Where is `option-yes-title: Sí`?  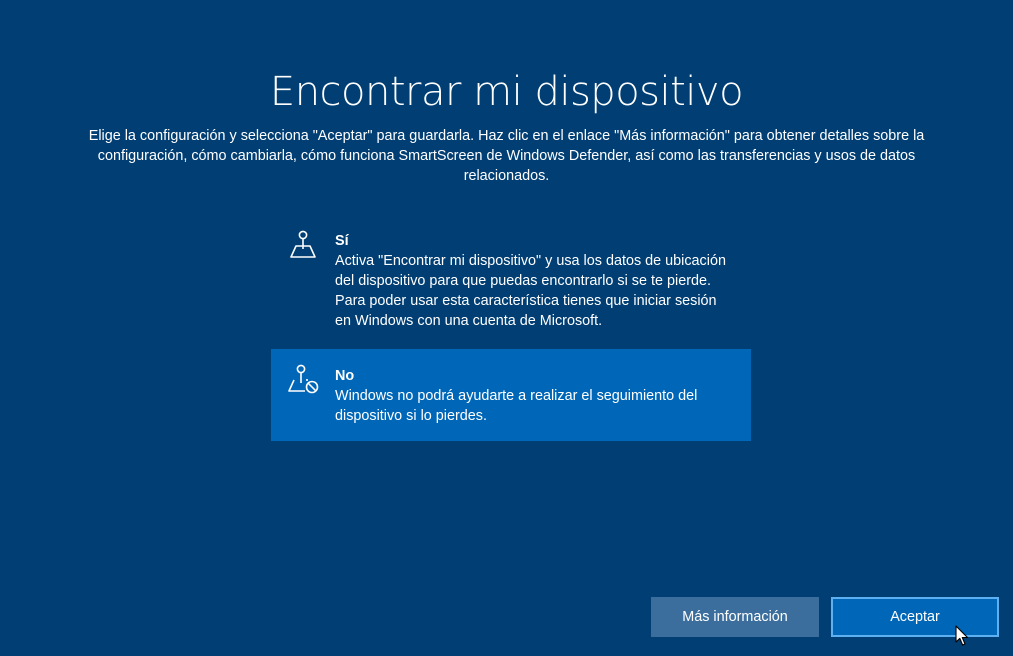 option-yes-title: Sí is located at coordinates (342, 241).